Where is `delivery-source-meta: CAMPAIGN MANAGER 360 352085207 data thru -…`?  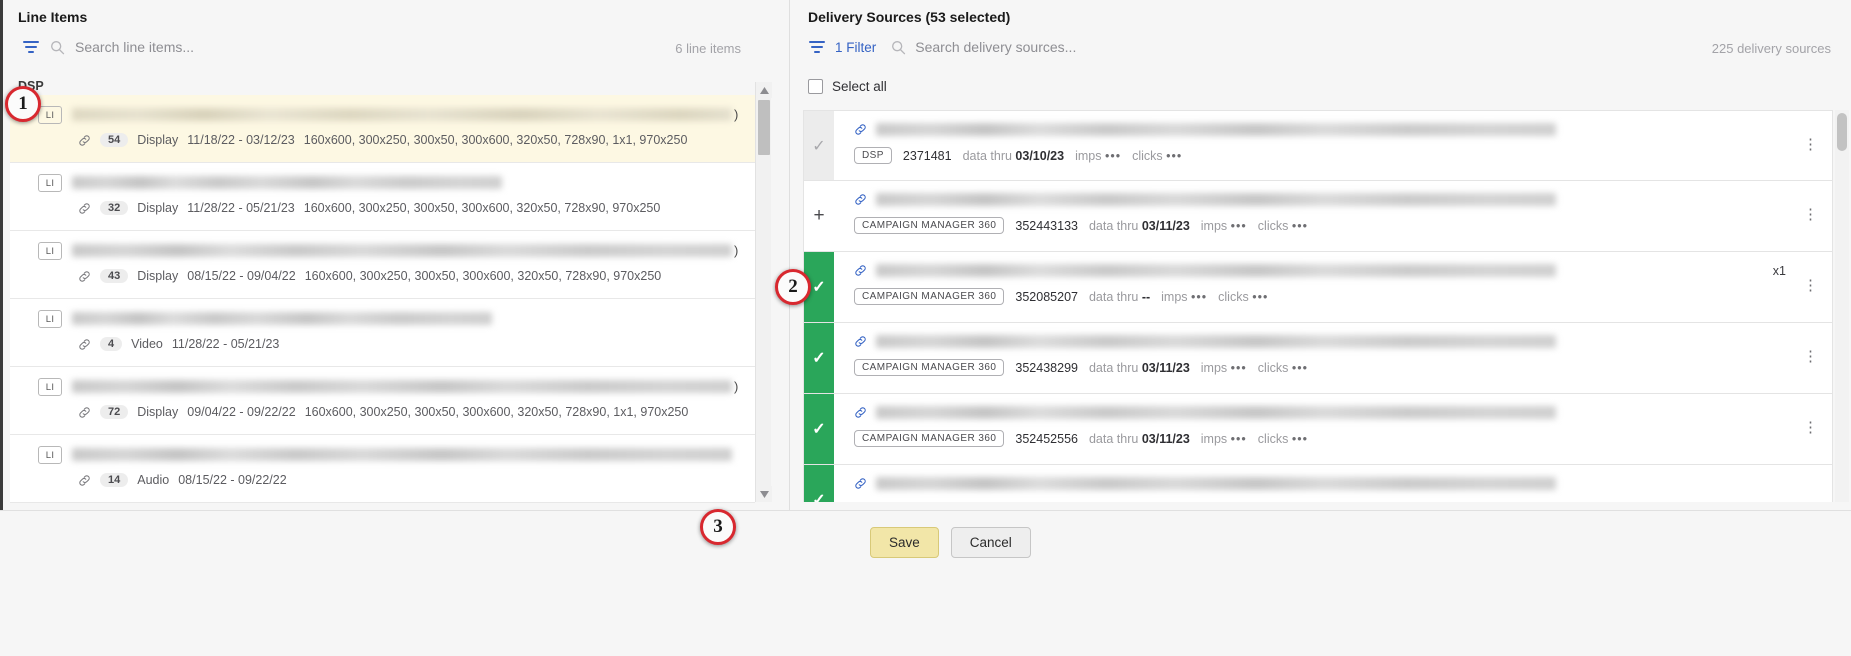
delivery-source-meta: CAMPAIGN MANAGER 360 352085207 data thru -… is located at coordinates (1061, 296).